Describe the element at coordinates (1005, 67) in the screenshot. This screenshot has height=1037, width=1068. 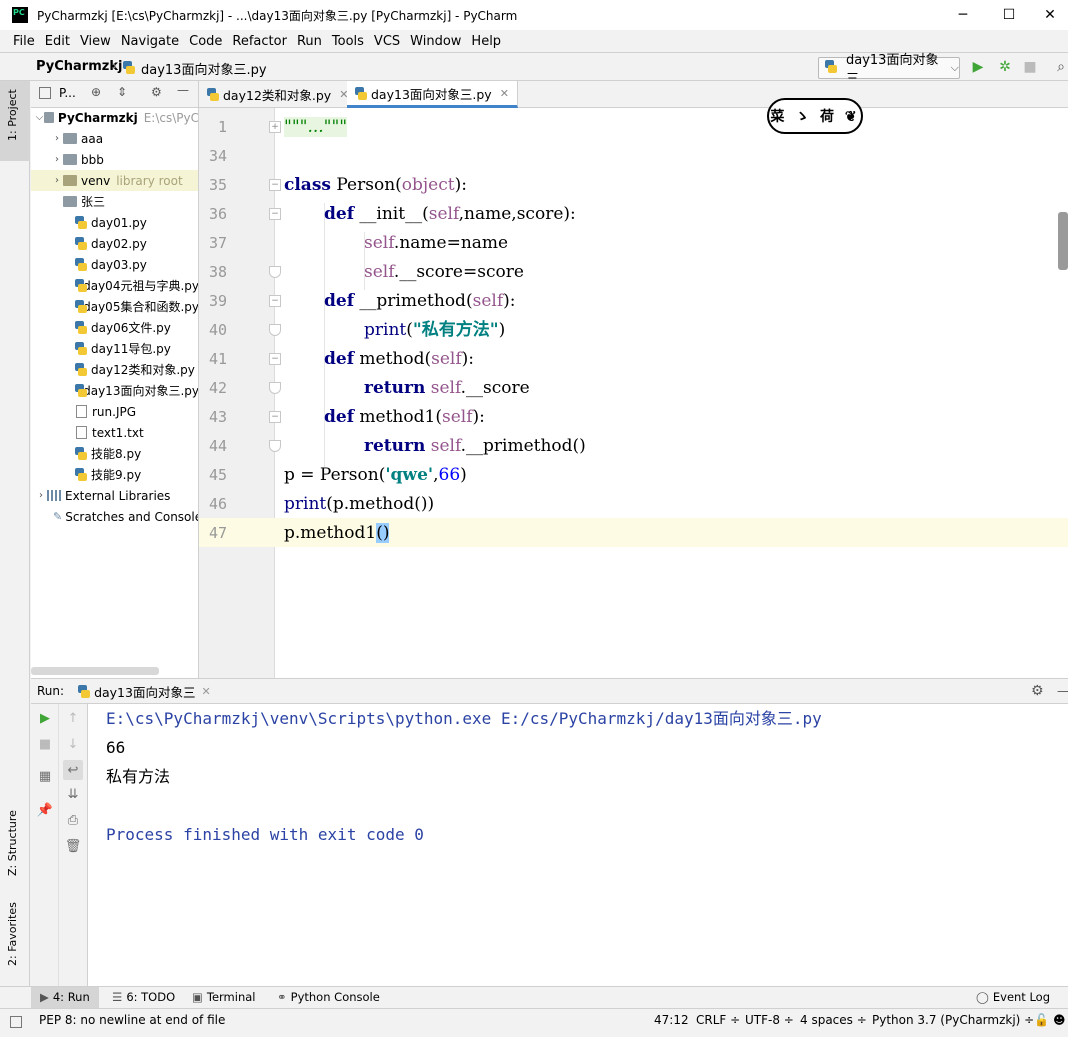
I see `debug-icon: ✲` at that location.